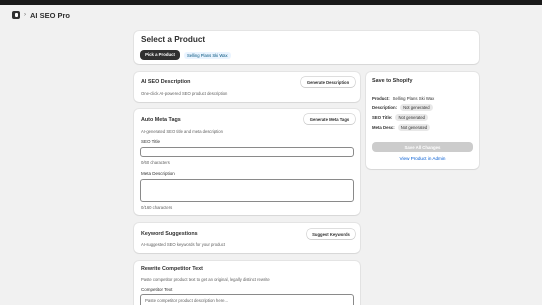 This screenshot has width=542, height=305. I want to click on meta-tags-title: Auto Meta Tags, so click(161, 120).